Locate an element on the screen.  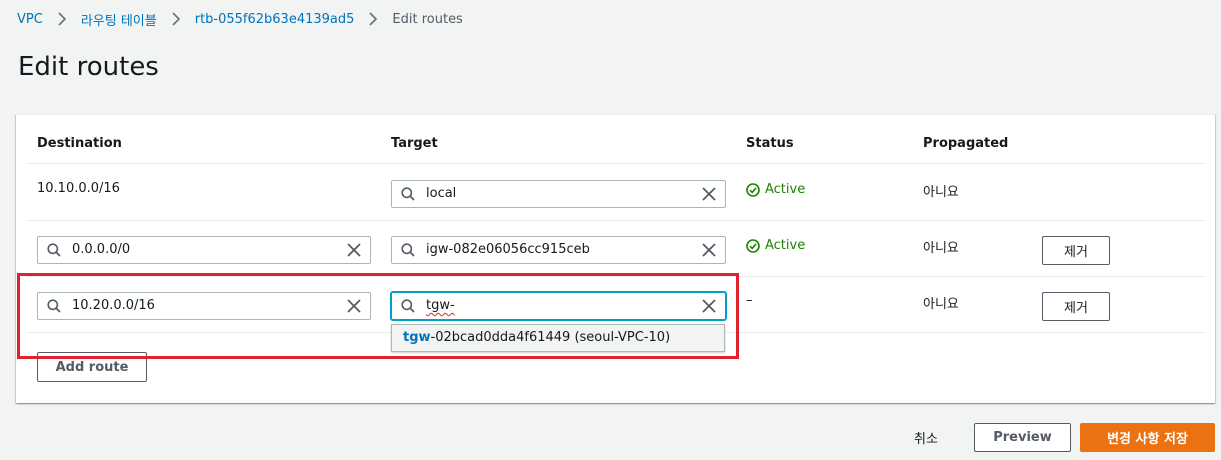
destination-text: 10.10.0.0/16 is located at coordinates (78, 188).